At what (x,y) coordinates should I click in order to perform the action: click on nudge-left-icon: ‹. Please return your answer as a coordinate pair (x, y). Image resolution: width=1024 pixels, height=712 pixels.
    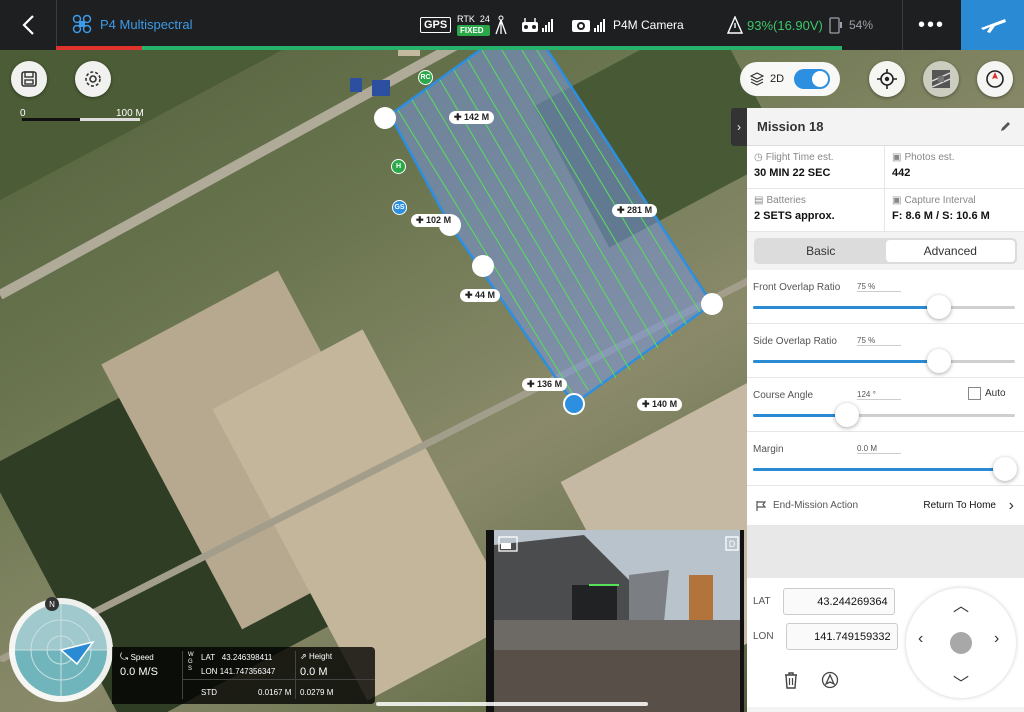
    Looking at the image, I should click on (920, 639).